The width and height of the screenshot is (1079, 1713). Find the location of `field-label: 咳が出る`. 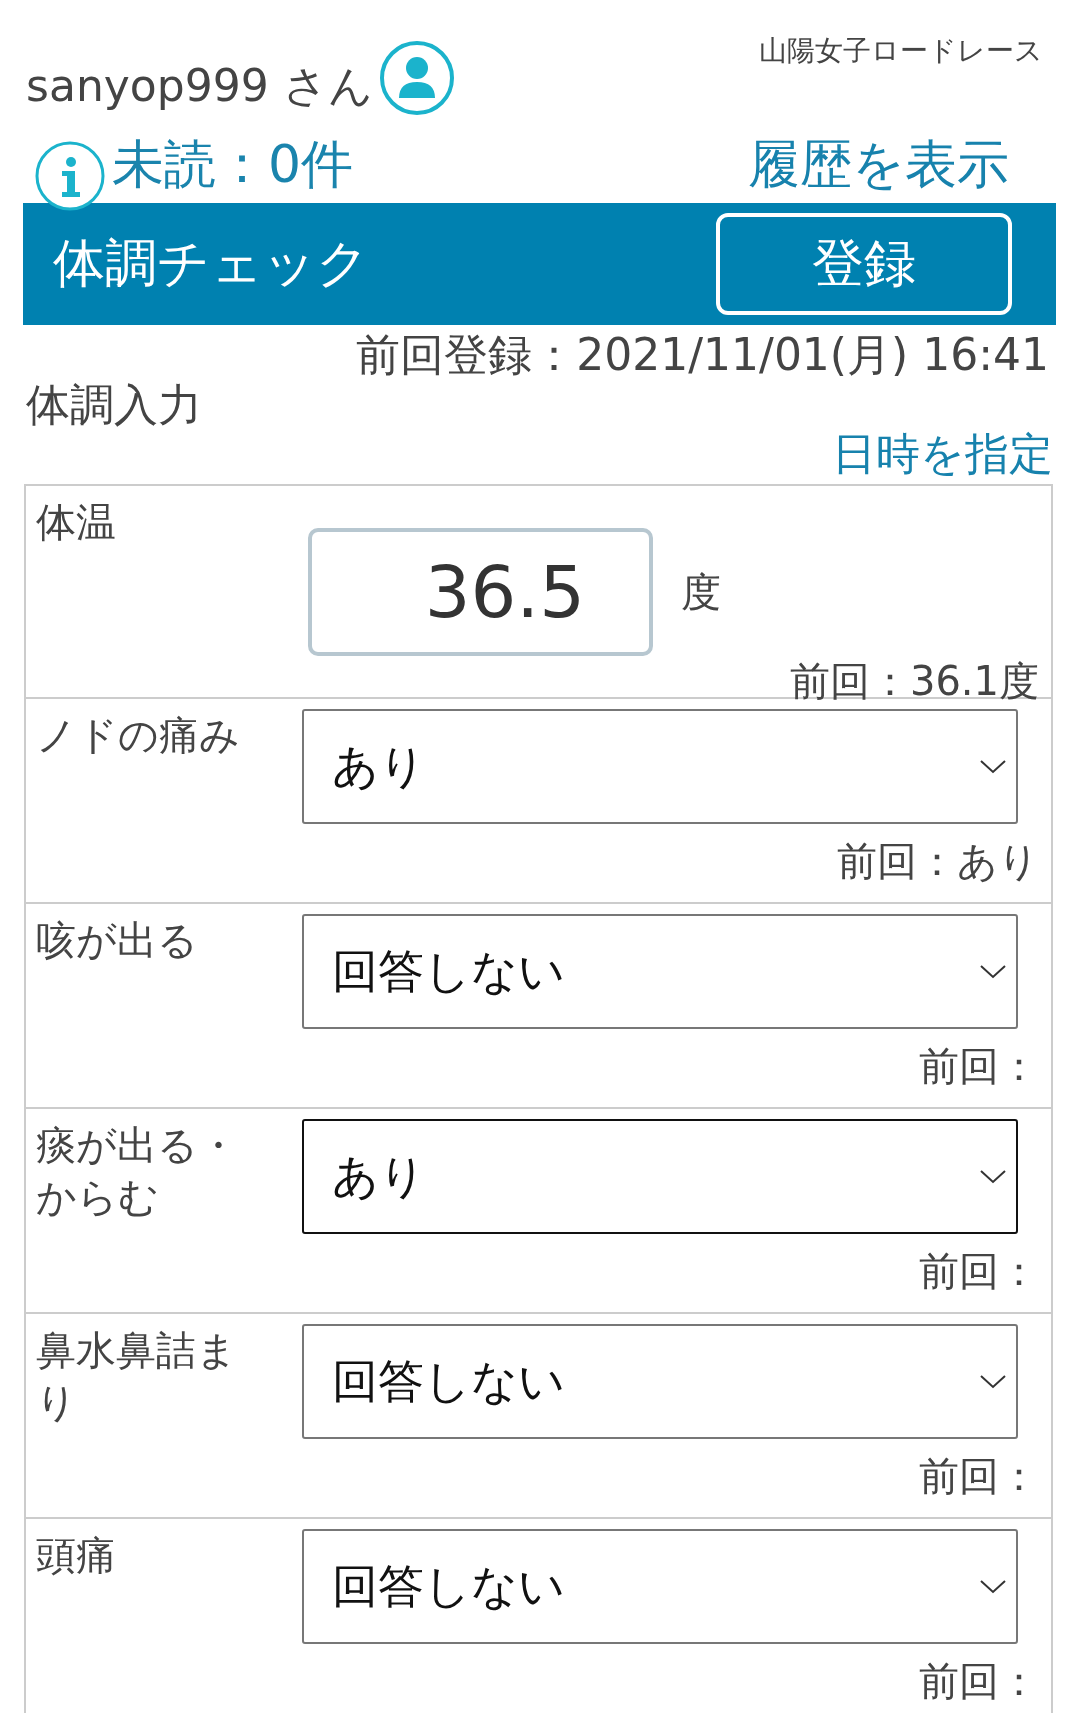

field-label: 咳が出る is located at coordinates (117, 941).